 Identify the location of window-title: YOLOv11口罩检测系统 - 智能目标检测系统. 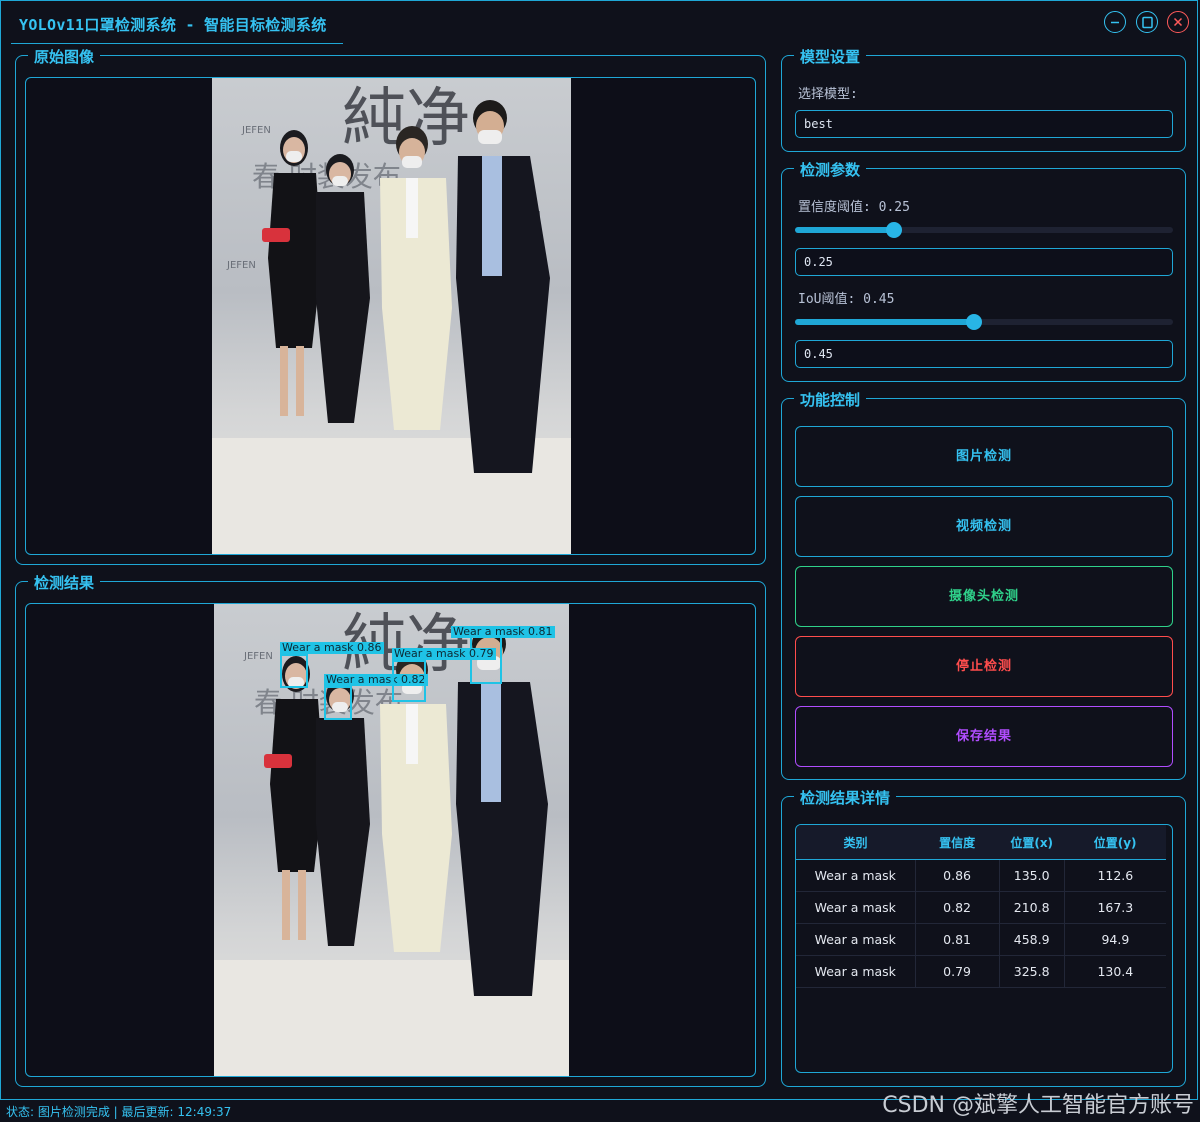
(173, 25).